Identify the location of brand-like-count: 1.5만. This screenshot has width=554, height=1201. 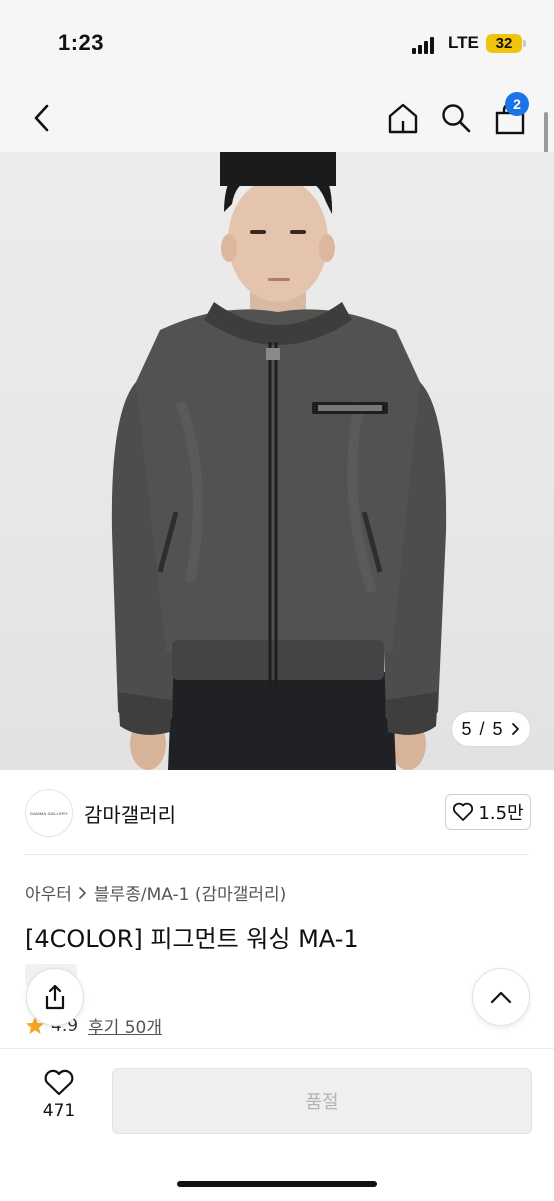
(501, 813).